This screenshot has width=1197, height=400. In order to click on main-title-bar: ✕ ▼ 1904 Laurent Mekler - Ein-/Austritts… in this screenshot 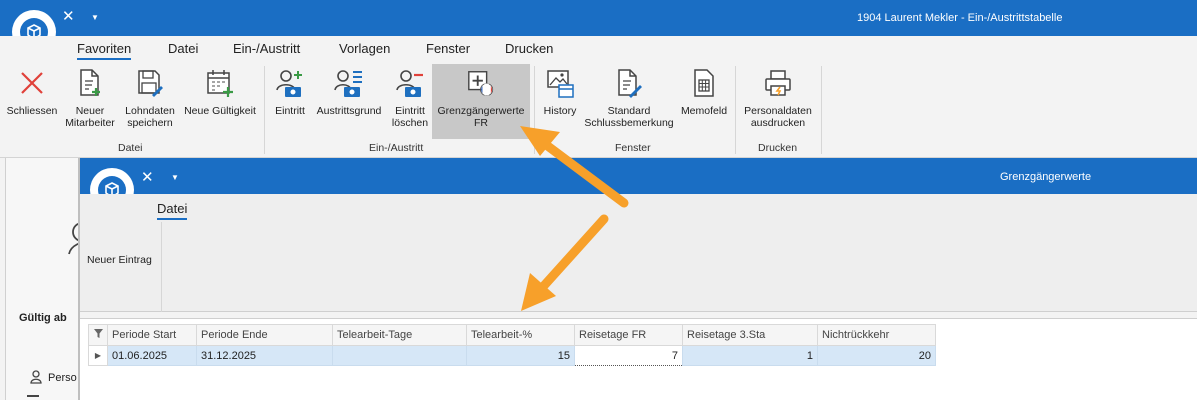, I will do `click(598, 27)`.